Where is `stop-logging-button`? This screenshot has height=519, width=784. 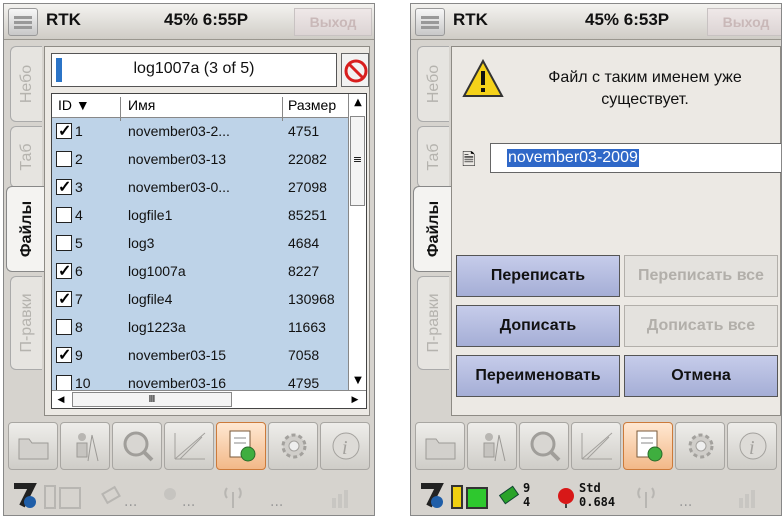 stop-logging-button is located at coordinates (355, 70).